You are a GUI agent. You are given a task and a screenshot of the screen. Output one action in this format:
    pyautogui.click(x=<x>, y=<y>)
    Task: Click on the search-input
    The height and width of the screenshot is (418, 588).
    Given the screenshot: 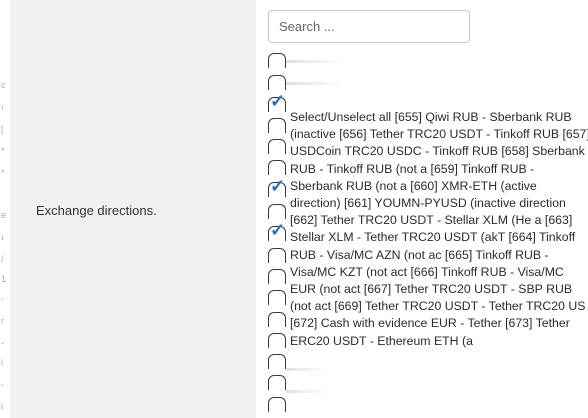 What is the action you would take?
    pyautogui.click(x=369, y=26)
    